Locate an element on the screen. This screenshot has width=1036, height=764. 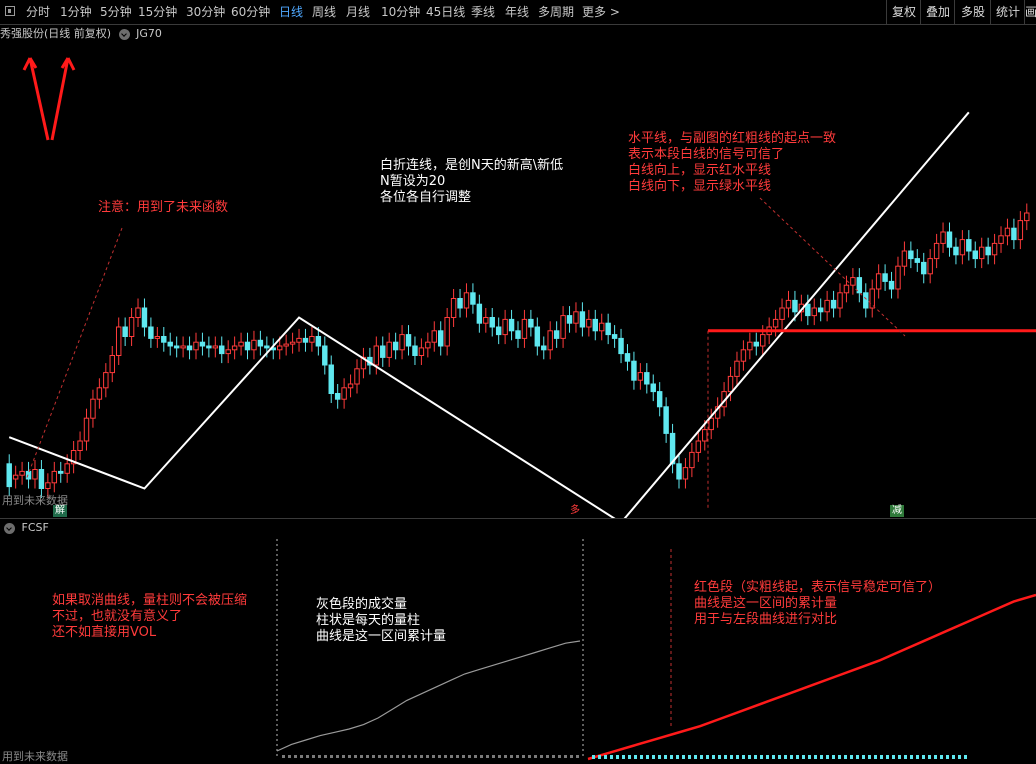
period-tab-9: 10分钟 is located at coordinates (400, 12).